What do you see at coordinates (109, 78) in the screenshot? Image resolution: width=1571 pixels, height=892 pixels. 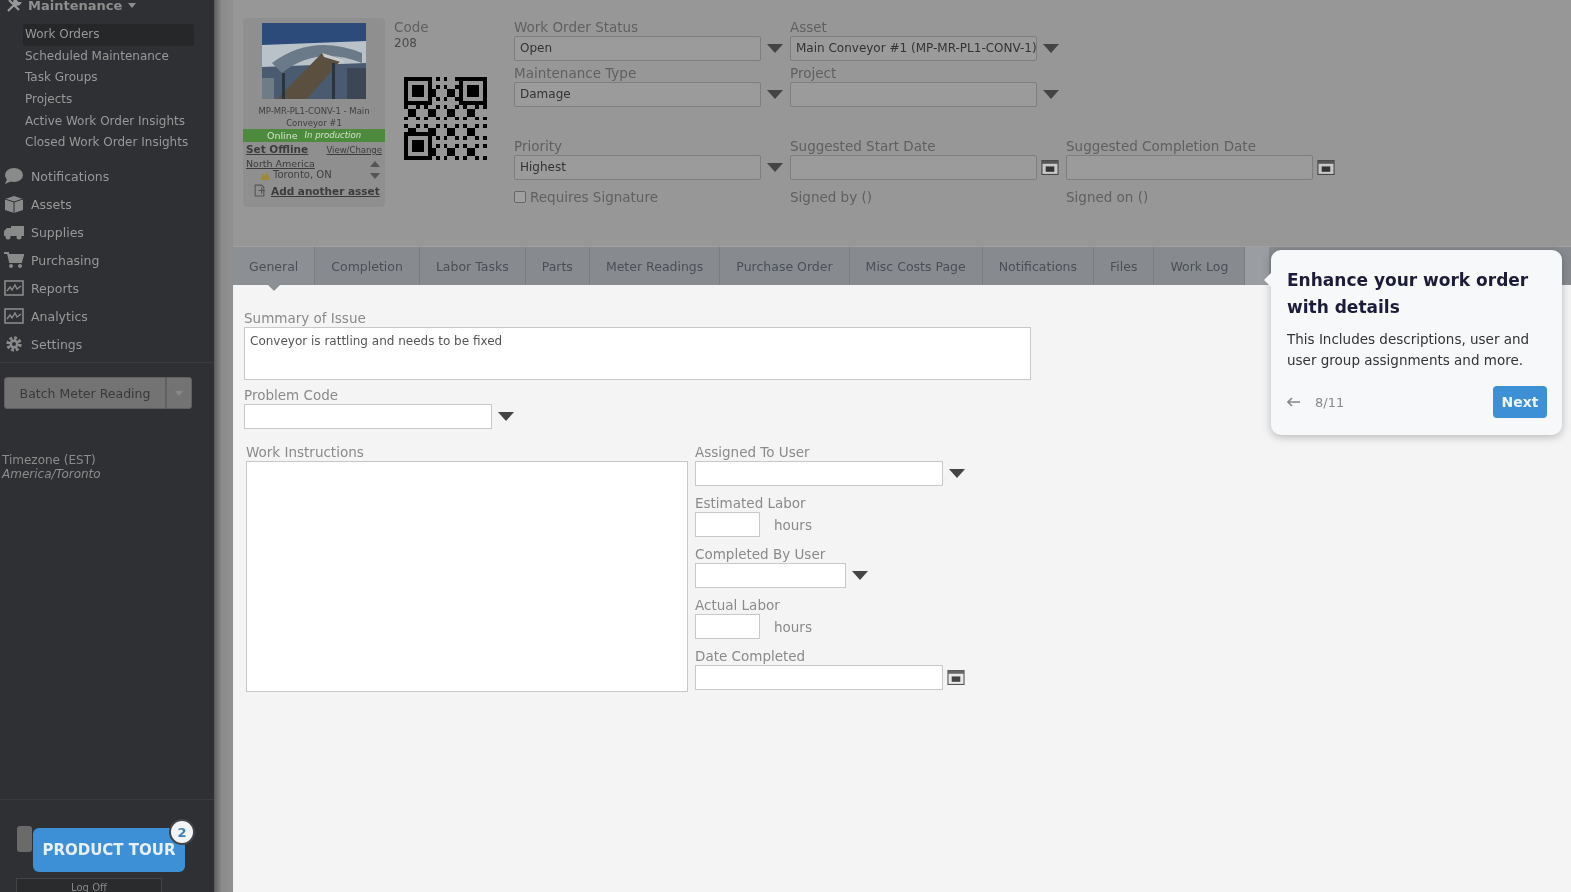 I see `sidebar-item: Task Groups` at bounding box center [109, 78].